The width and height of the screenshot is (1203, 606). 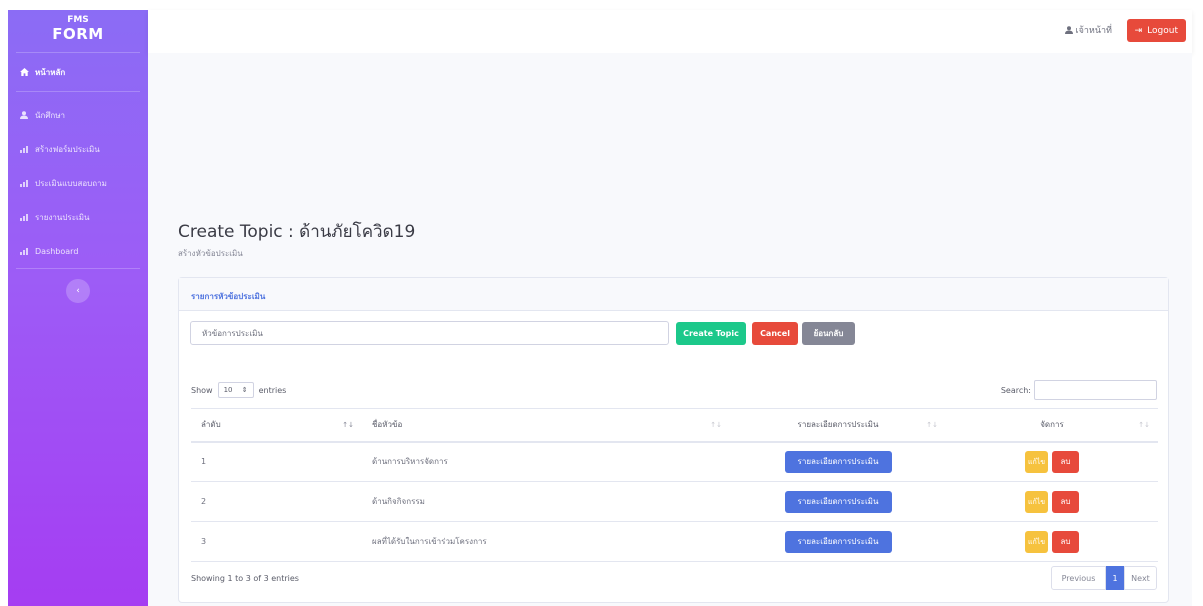 What do you see at coordinates (244, 390) in the screenshot?
I see `select-arrows-icon: ⇕` at bounding box center [244, 390].